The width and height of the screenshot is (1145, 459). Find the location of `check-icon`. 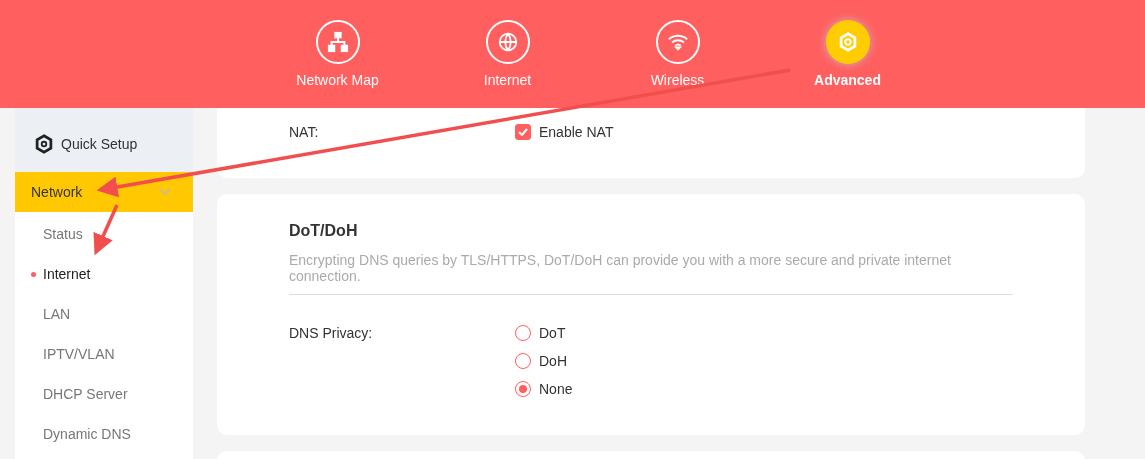

check-icon is located at coordinates (523, 132).